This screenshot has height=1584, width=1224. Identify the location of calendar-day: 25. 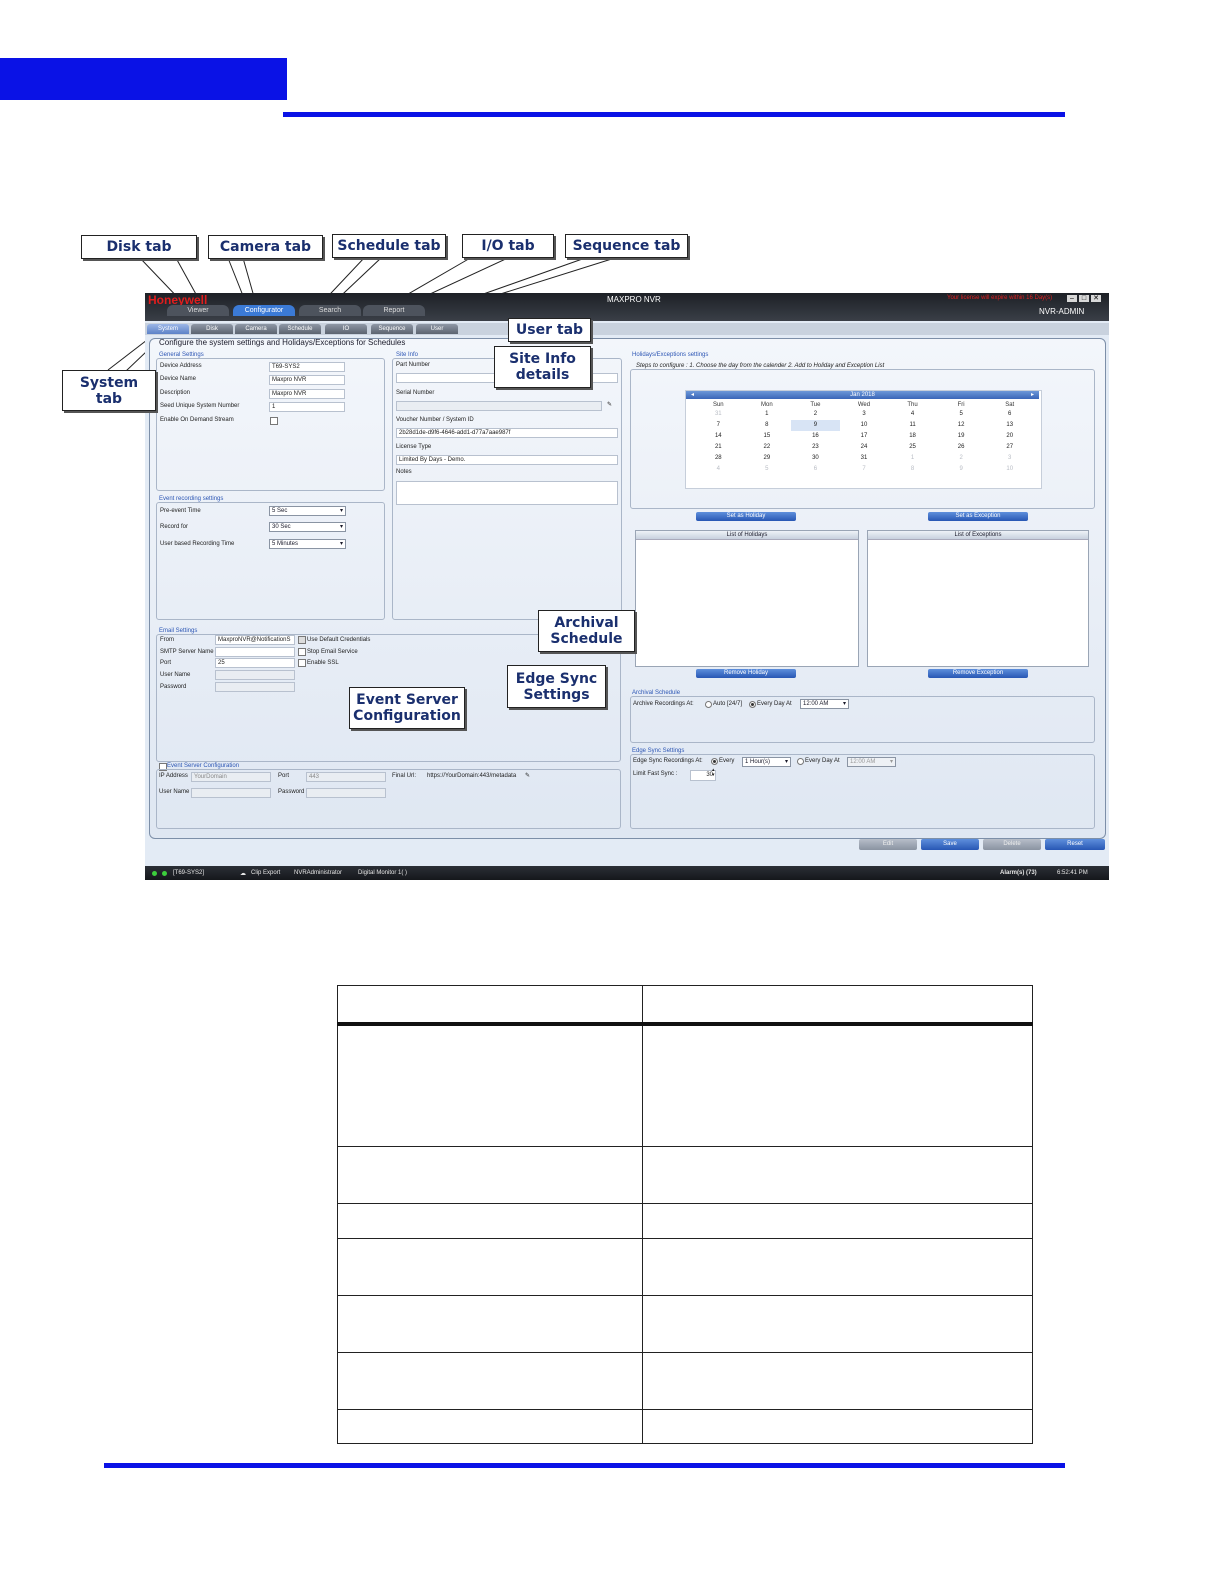
(912, 447).